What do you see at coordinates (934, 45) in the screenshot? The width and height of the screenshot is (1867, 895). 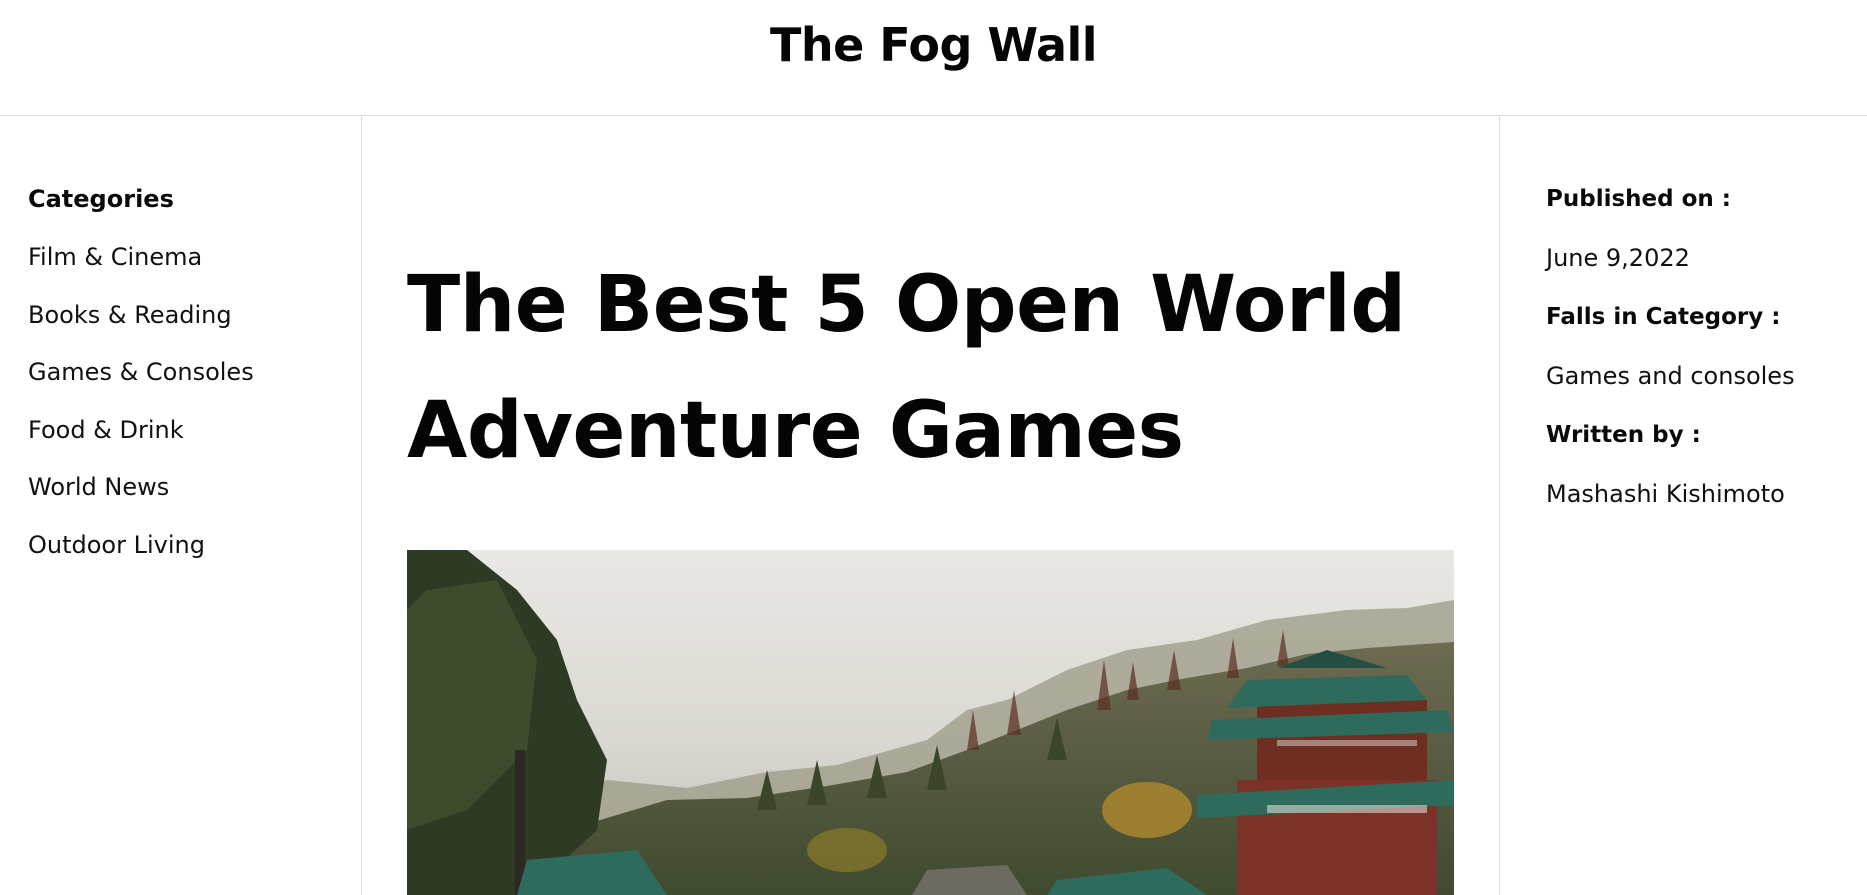 I see `site-title: The Fog Wall` at bounding box center [934, 45].